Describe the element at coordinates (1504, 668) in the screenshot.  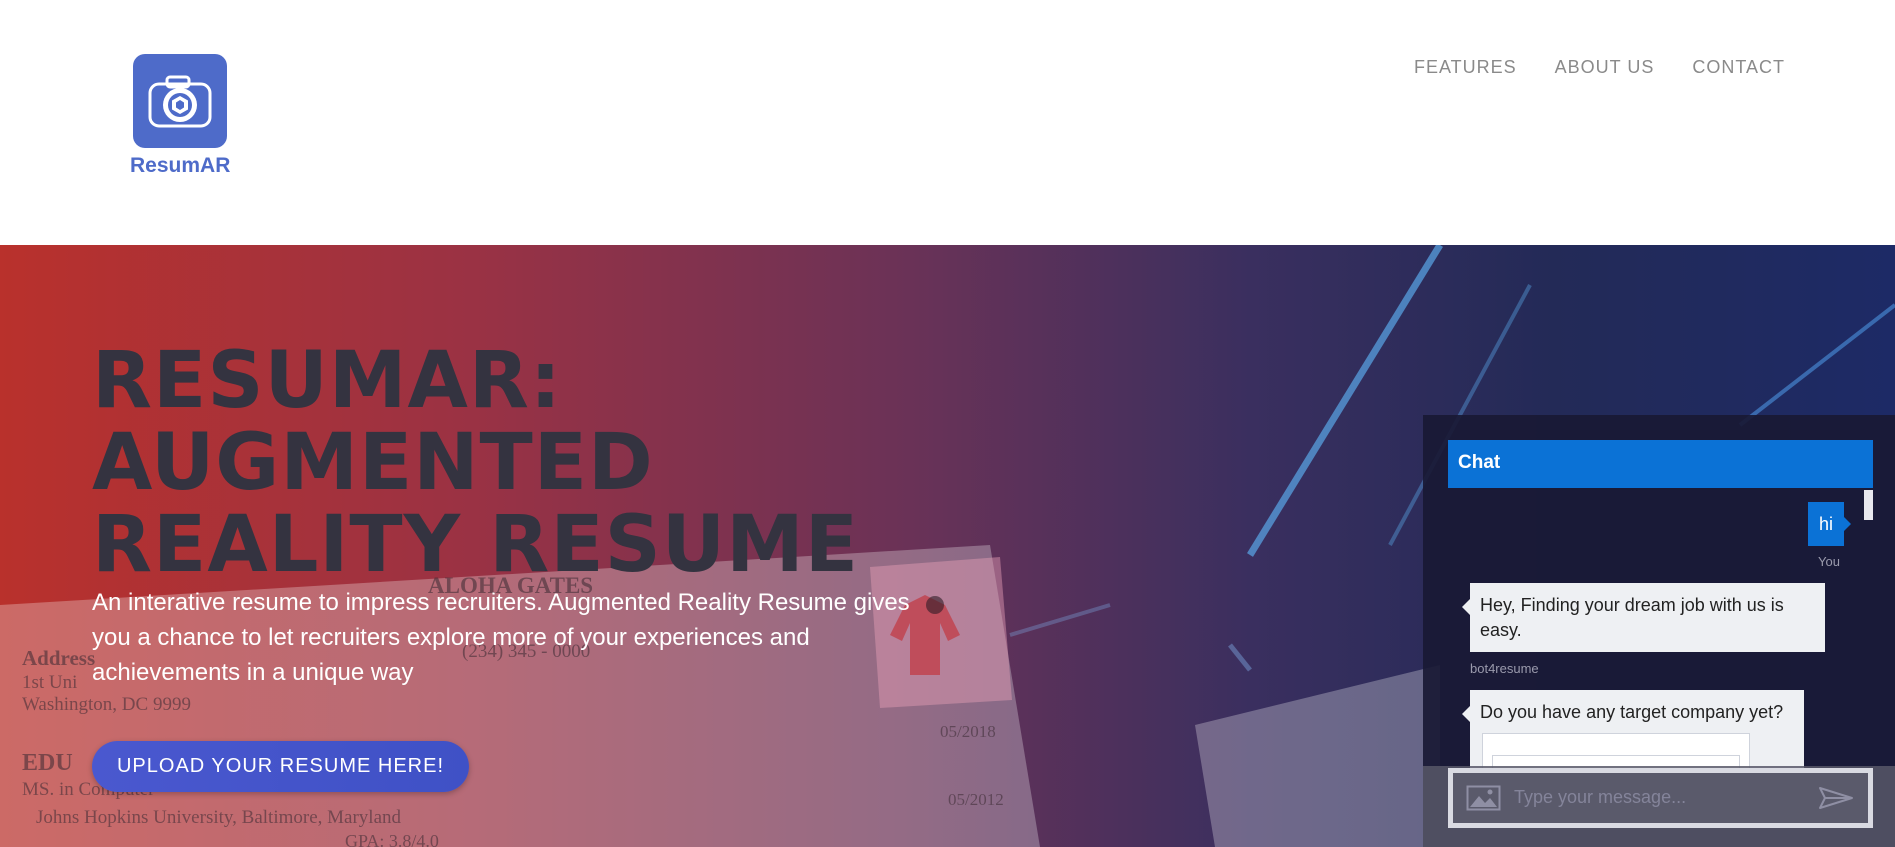
I see `bot-name-label: bot4resume` at that location.